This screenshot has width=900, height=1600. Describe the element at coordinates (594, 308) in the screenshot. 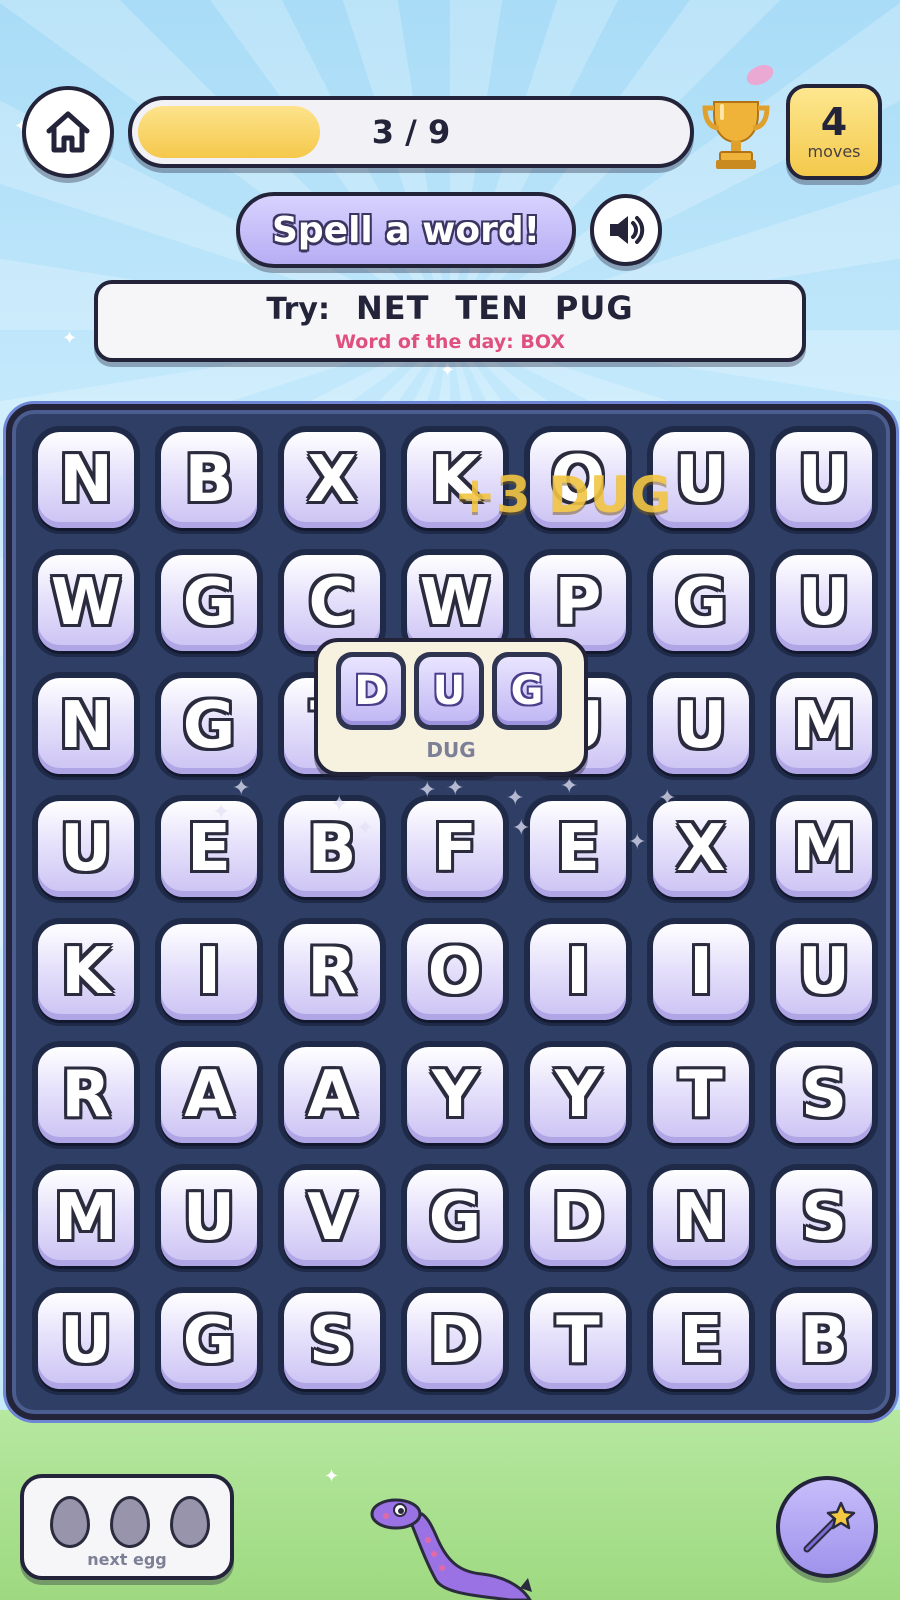

I see `hint-word: PUG` at that location.